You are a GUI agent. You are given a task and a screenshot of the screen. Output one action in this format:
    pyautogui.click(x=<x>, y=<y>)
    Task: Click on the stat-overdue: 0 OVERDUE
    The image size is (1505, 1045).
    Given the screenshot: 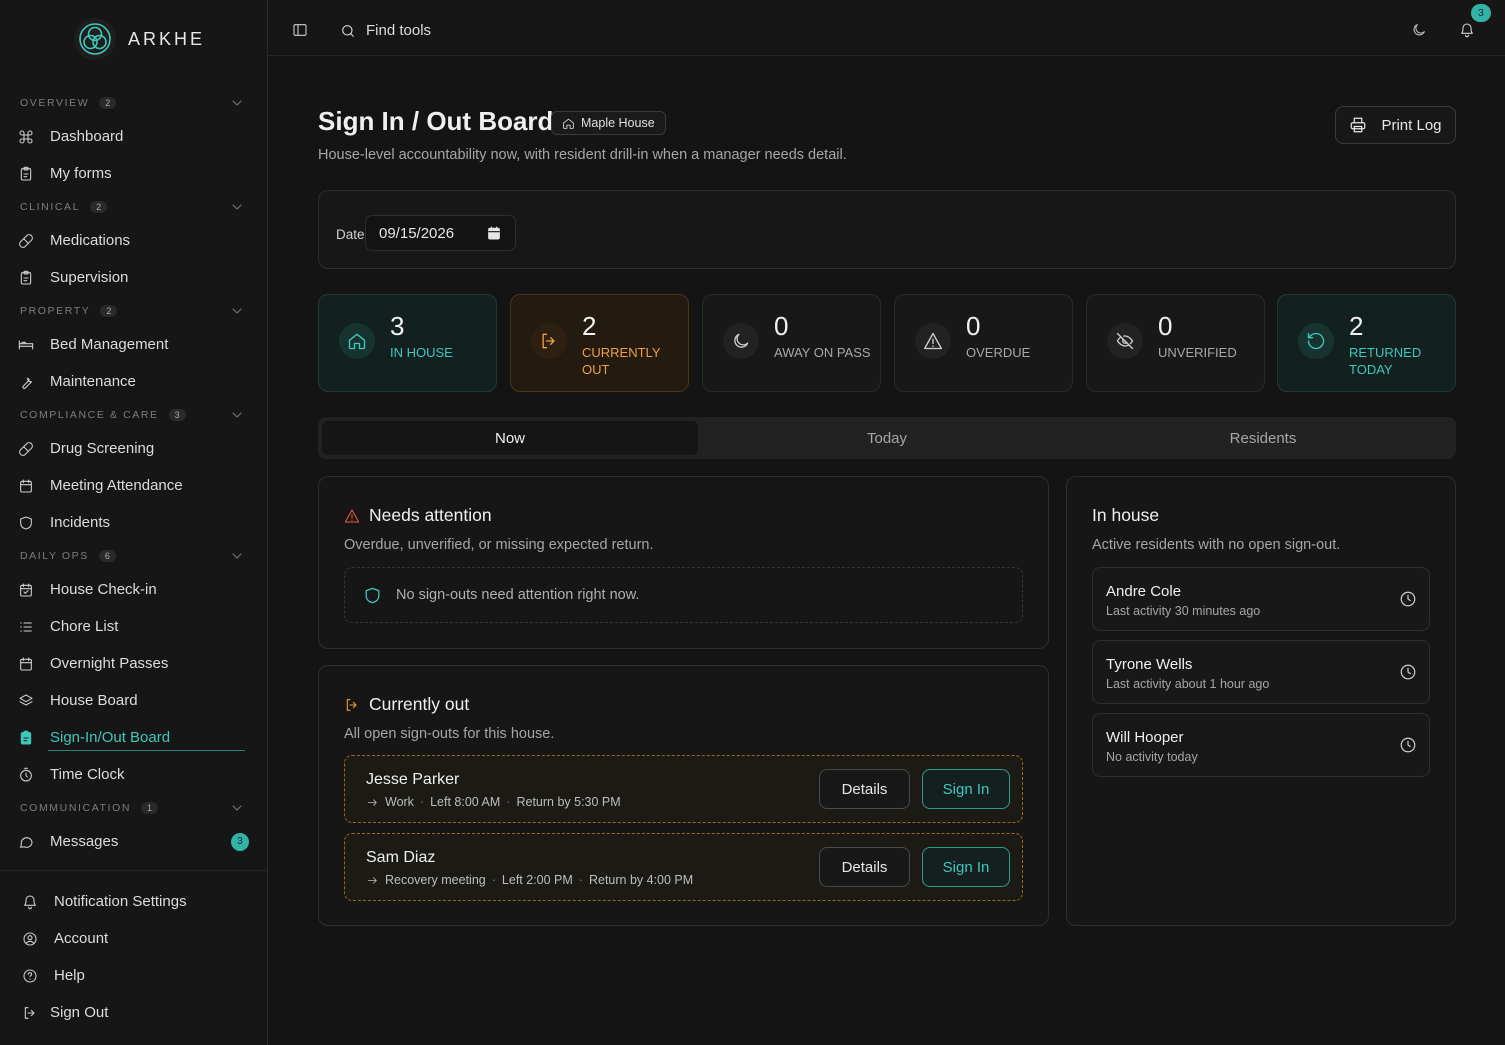 What is the action you would take?
    pyautogui.click(x=983, y=343)
    